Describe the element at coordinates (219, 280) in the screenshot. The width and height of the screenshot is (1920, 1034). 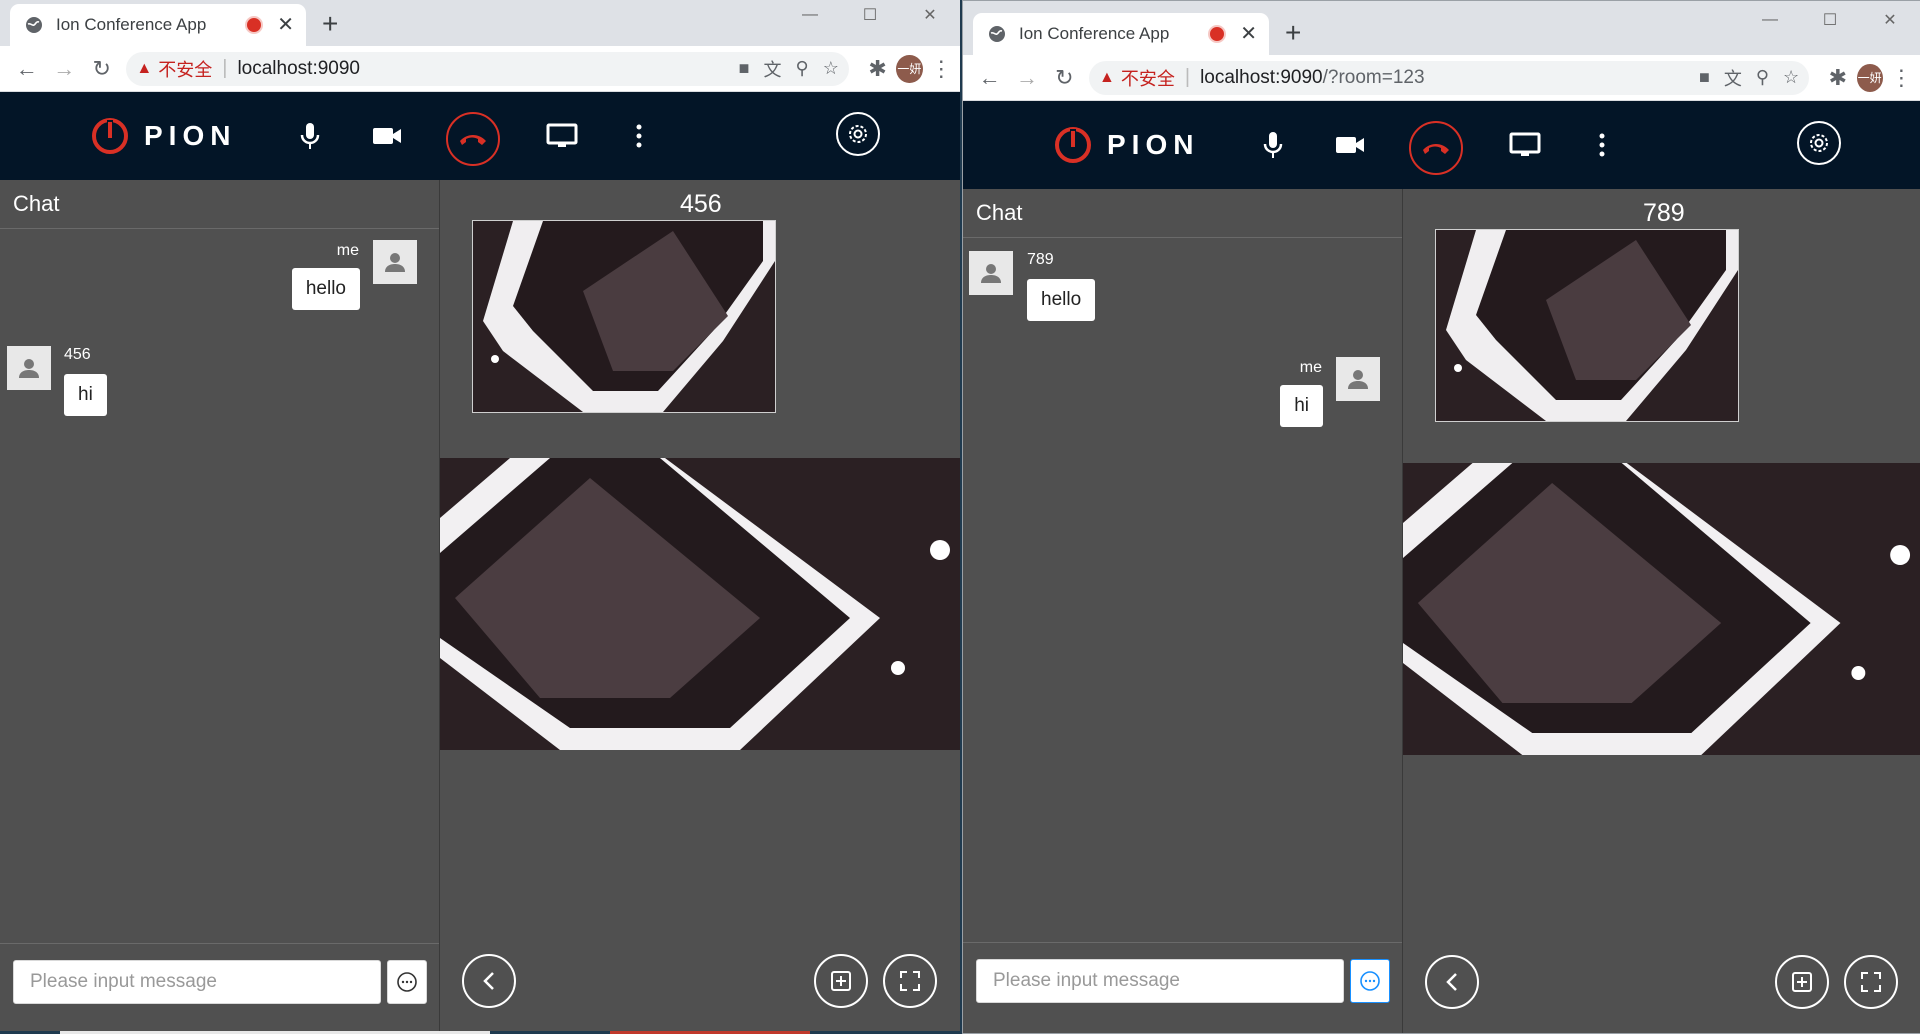
I see `chat-message: me hello` at that location.